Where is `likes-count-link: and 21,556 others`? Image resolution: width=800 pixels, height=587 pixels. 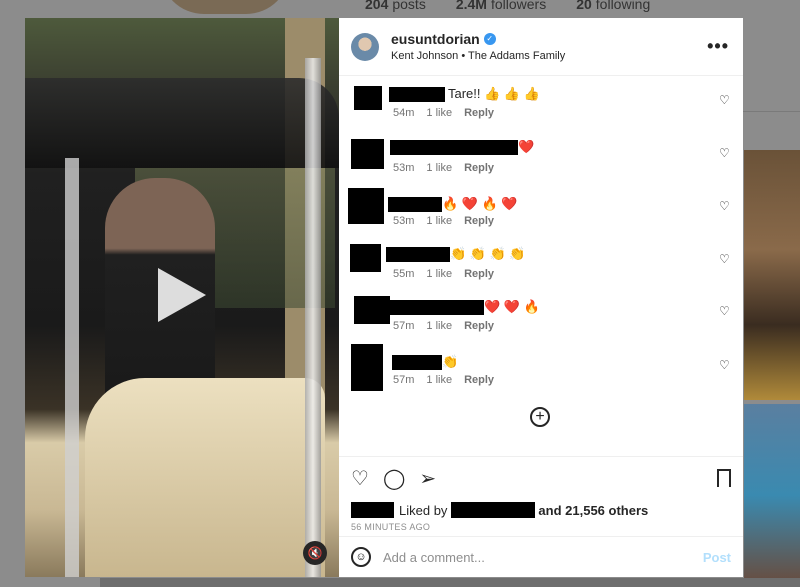
likes-count-link: and 21,556 others is located at coordinates (593, 510).